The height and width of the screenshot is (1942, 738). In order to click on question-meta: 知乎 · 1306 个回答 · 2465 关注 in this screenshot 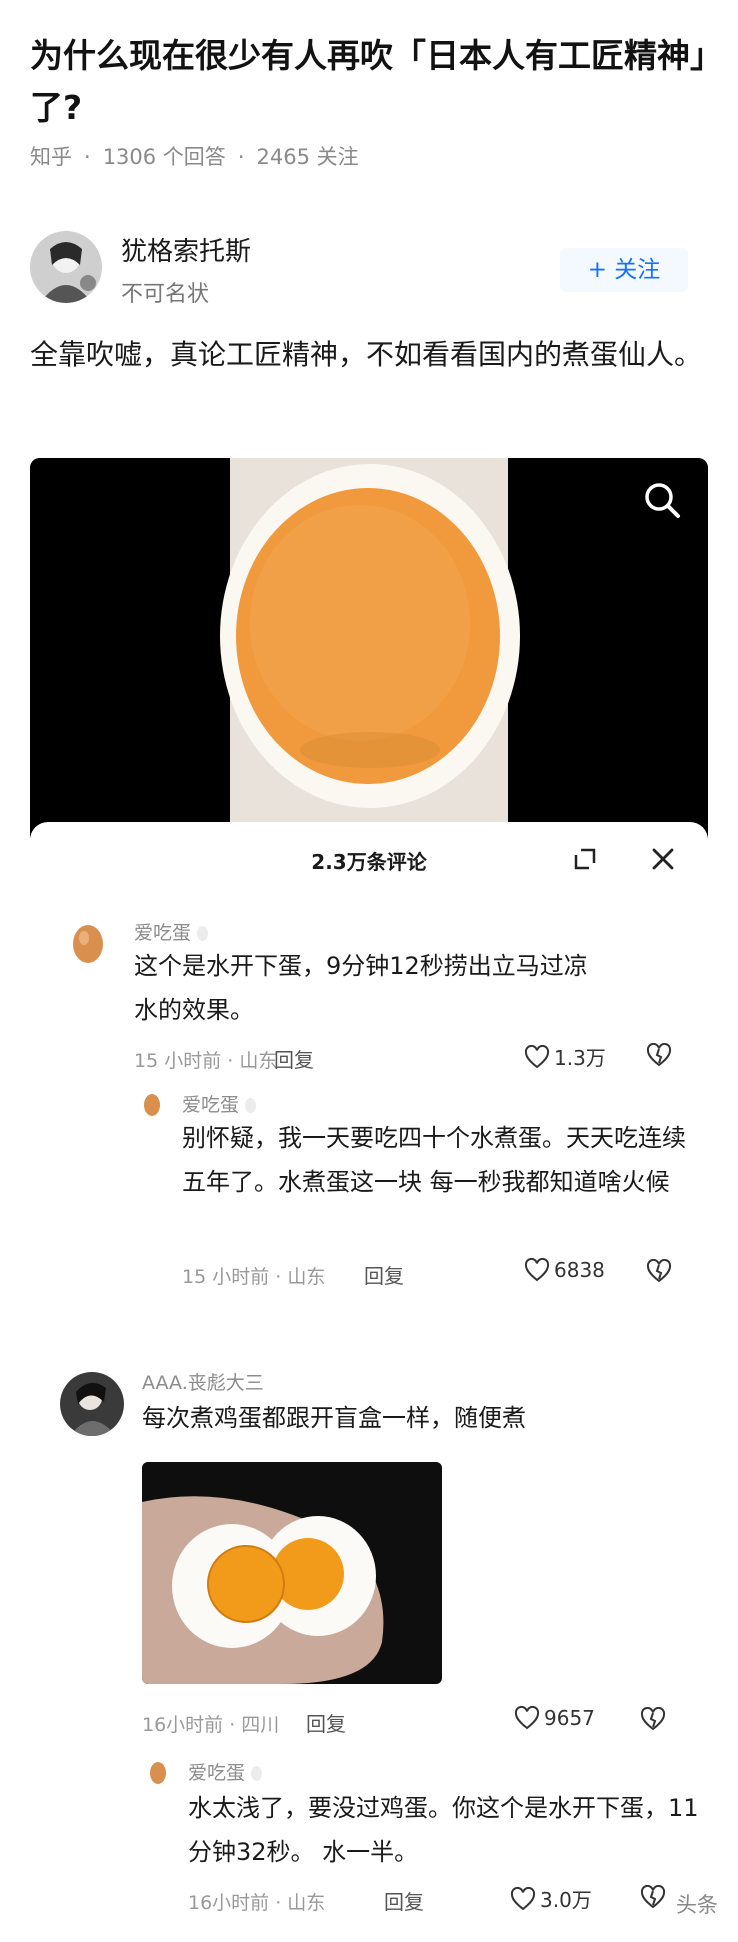, I will do `click(194, 157)`.